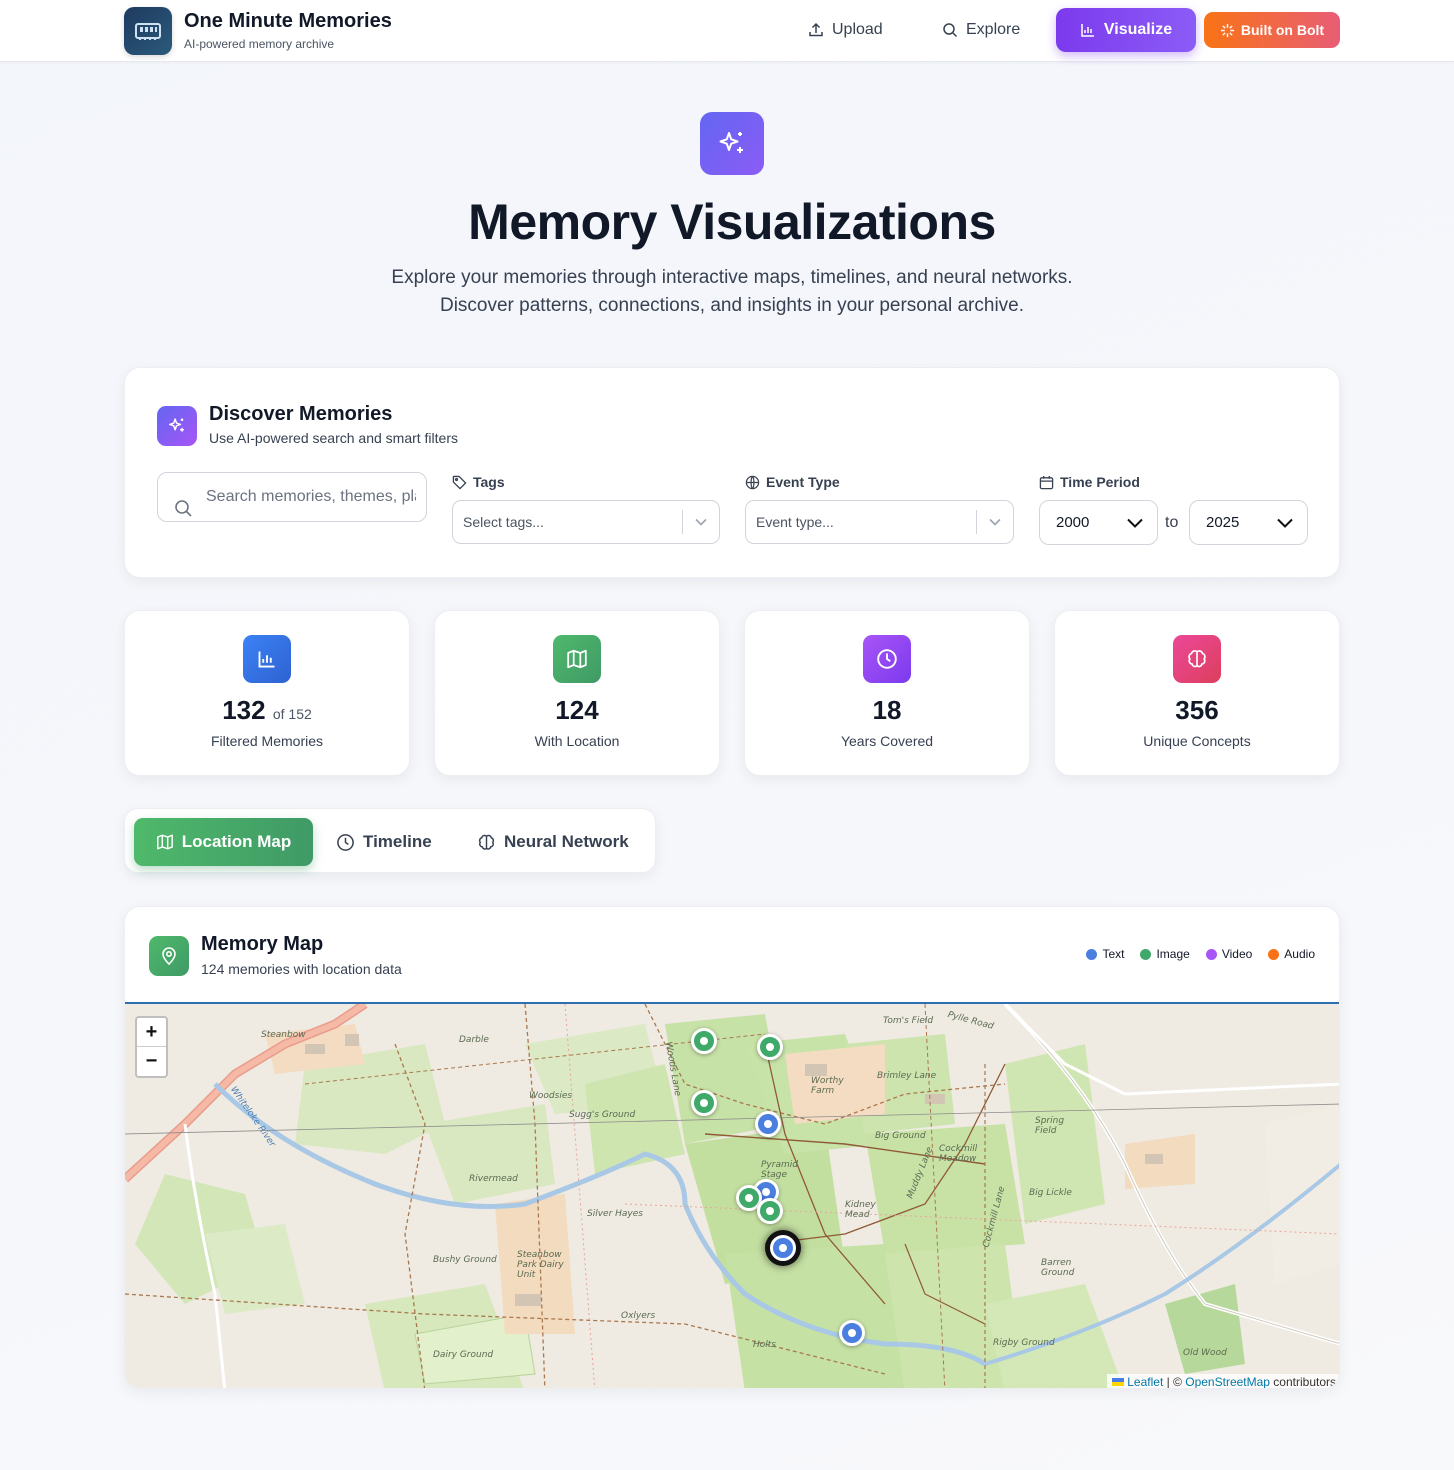 The width and height of the screenshot is (1454, 1470). Describe the element at coordinates (1197, 710) in the screenshot. I see `stat-value: 356` at that location.